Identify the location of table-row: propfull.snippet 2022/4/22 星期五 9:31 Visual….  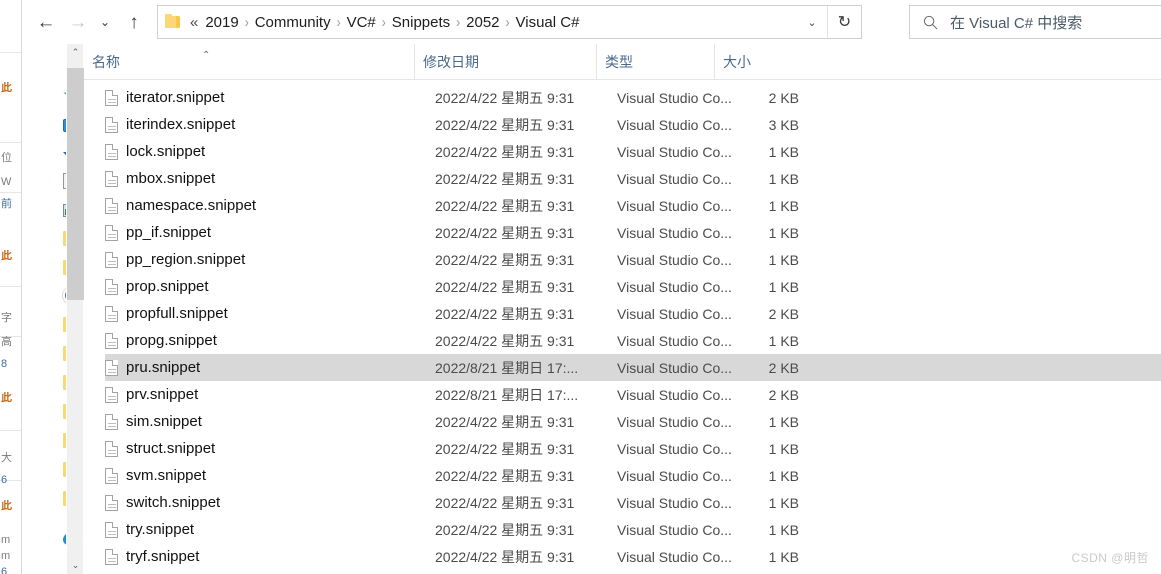
(633, 313).